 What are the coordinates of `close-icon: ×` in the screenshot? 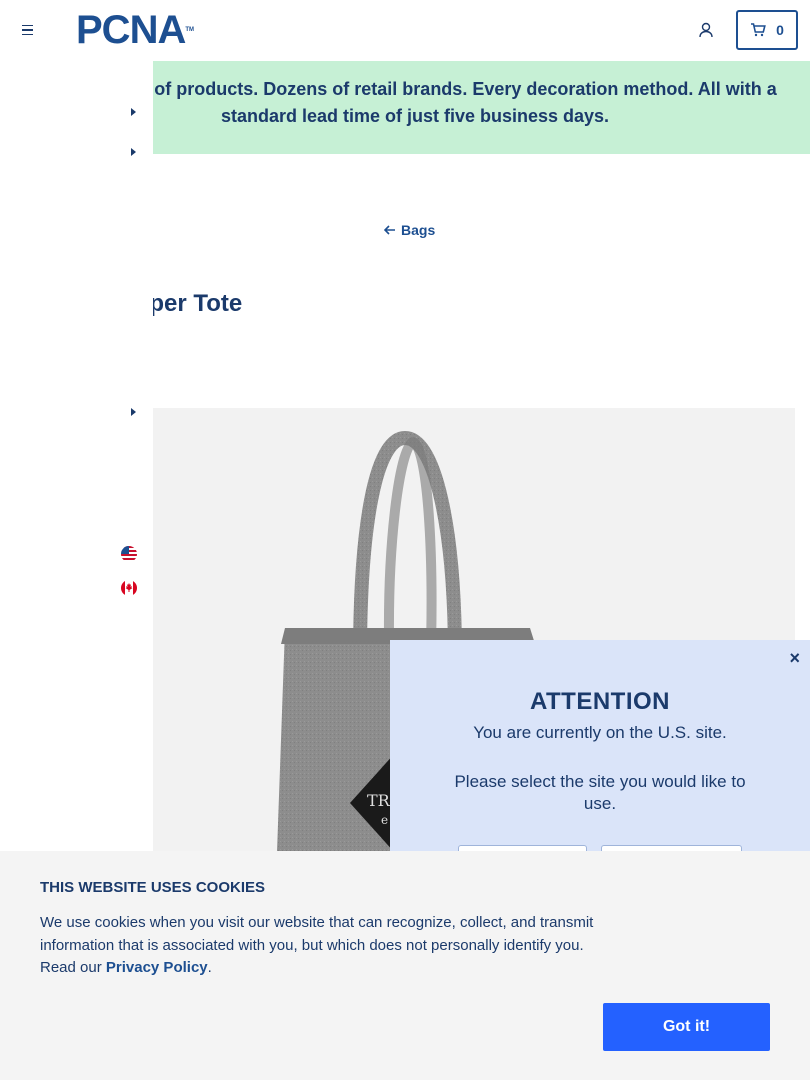 It's located at (794, 658).